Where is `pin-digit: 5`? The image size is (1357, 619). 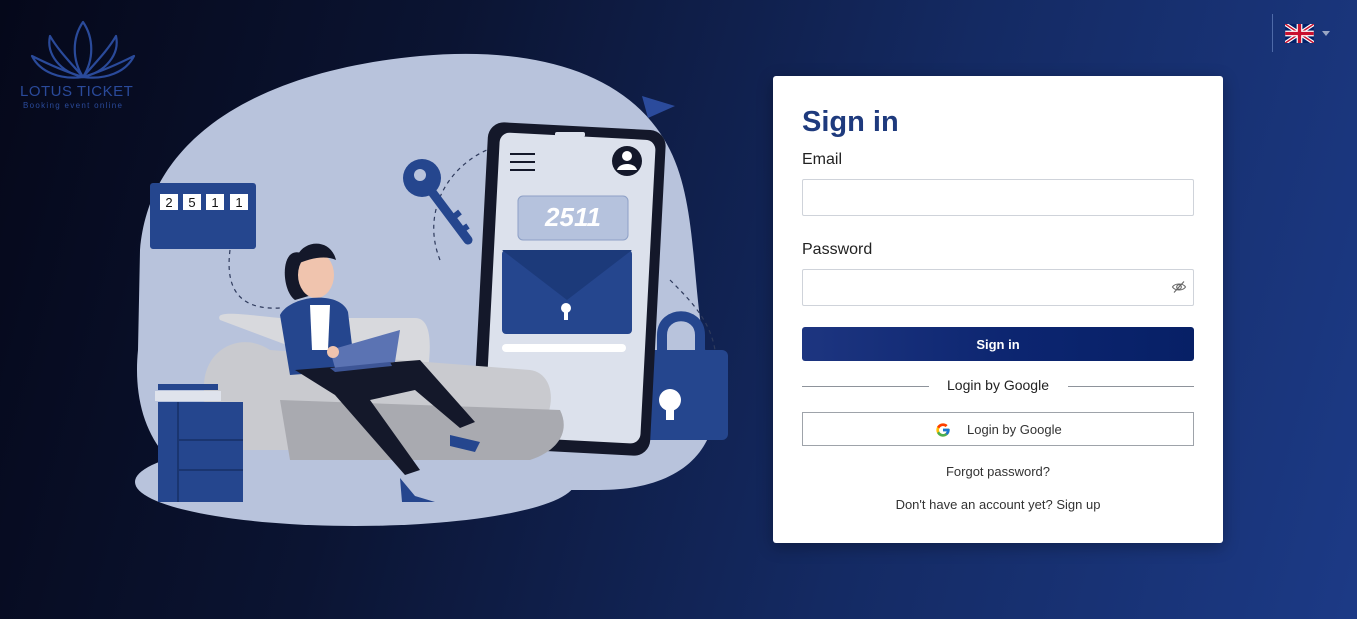
pin-digit: 5 is located at coordinates (191, 202).